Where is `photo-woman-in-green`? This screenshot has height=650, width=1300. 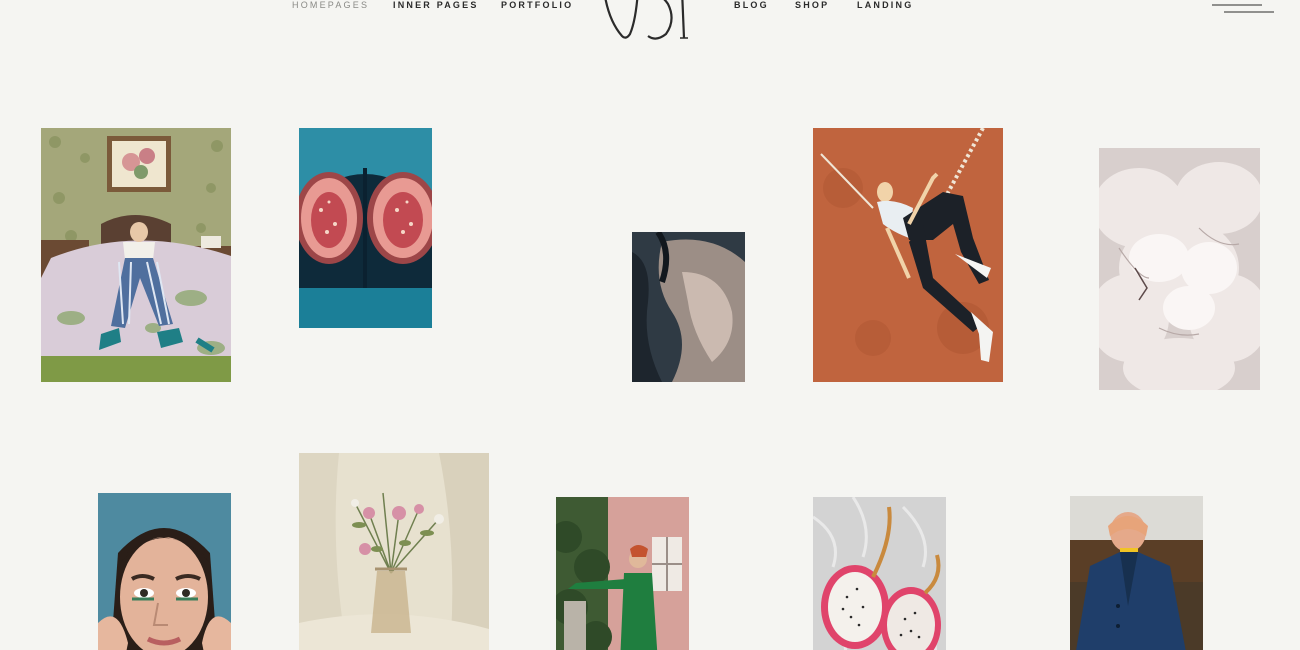
photo-woman-in-green is located at coordinates (622, 573).